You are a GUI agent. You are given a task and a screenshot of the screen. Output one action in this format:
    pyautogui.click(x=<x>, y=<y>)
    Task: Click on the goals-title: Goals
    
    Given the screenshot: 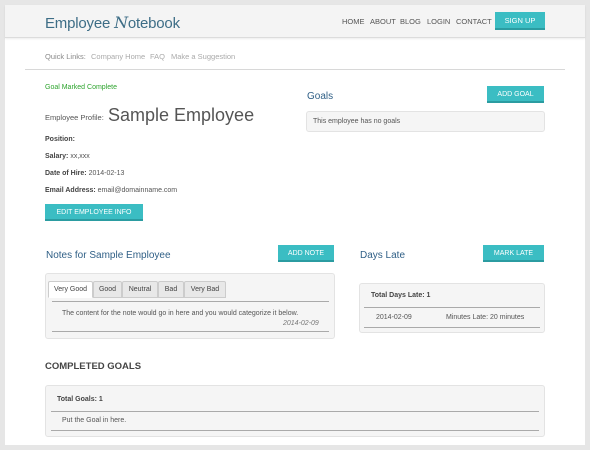 What is the action you would take?
    pyautogui.click(x=320, y=96)
    